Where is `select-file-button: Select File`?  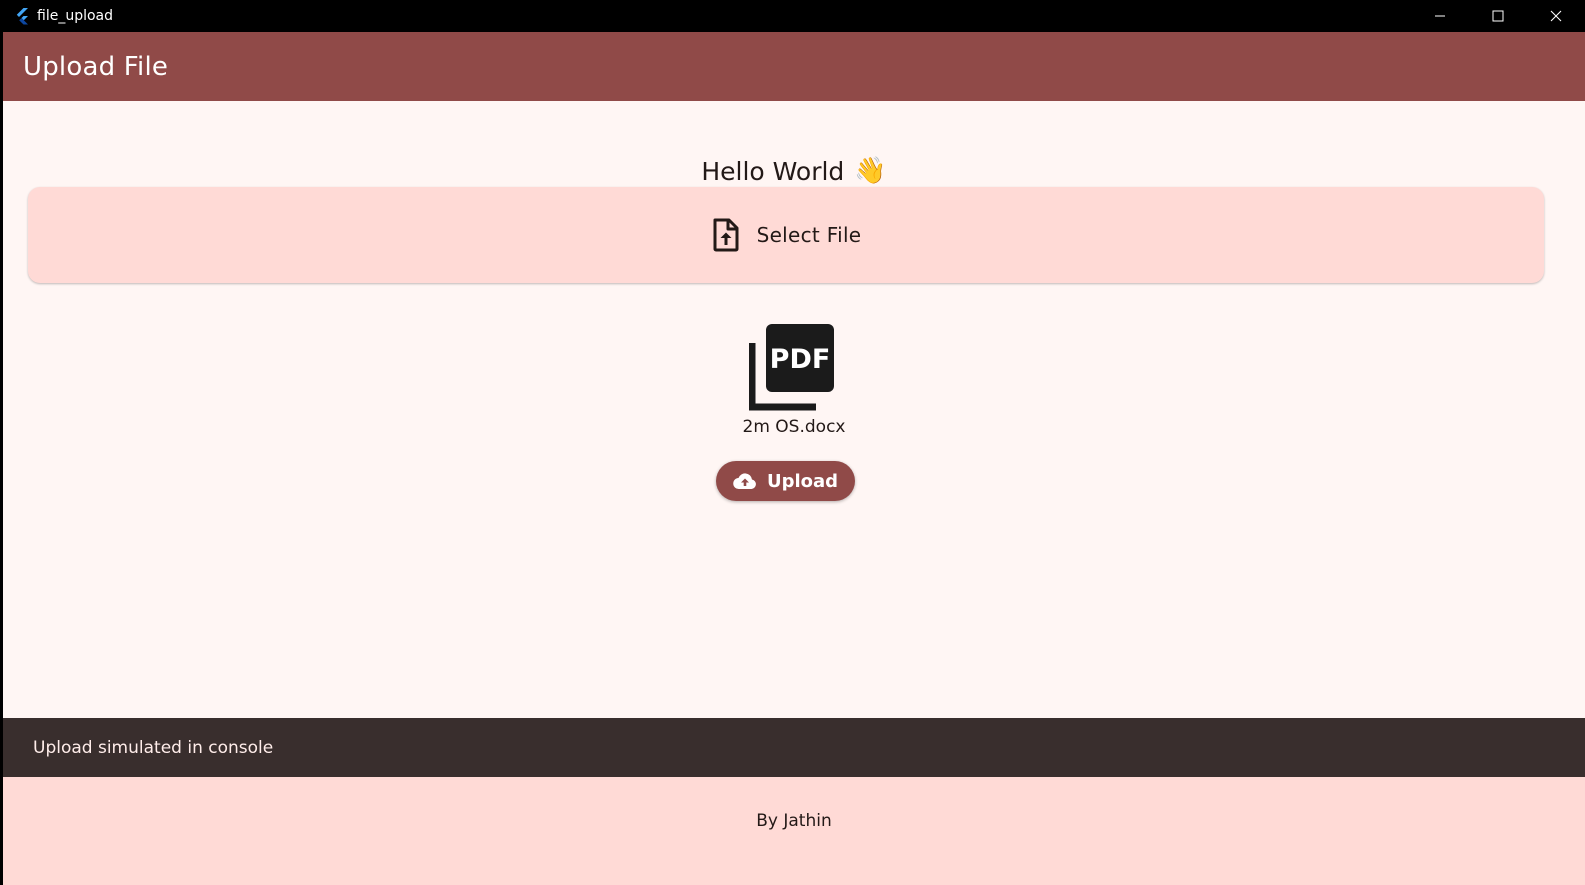
select-file-button: Select File is located at coordinates (786, 235).